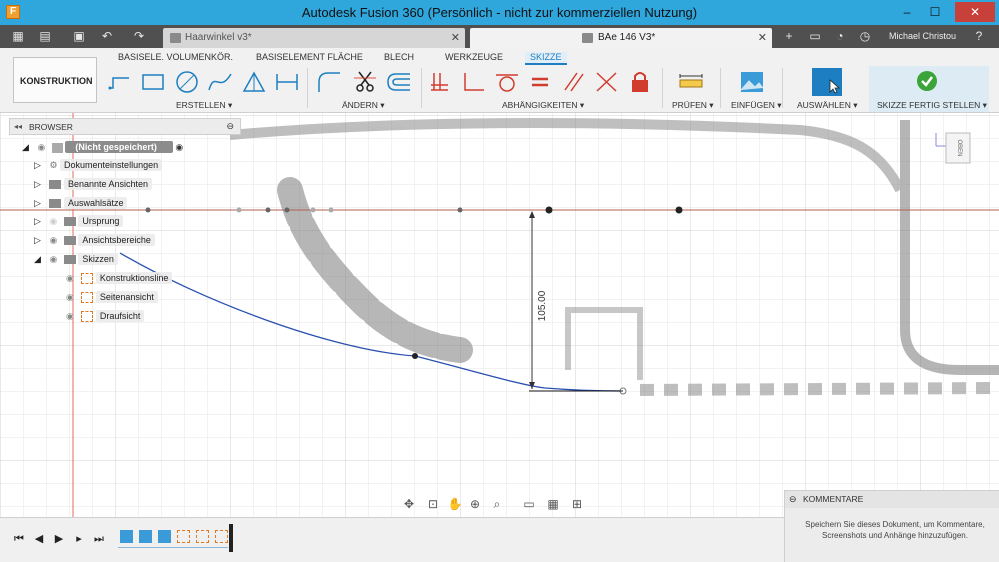  Describe the element at coordinates (793, 499) in the screenshot. I see `collapse-icon: ⊖` at that location.